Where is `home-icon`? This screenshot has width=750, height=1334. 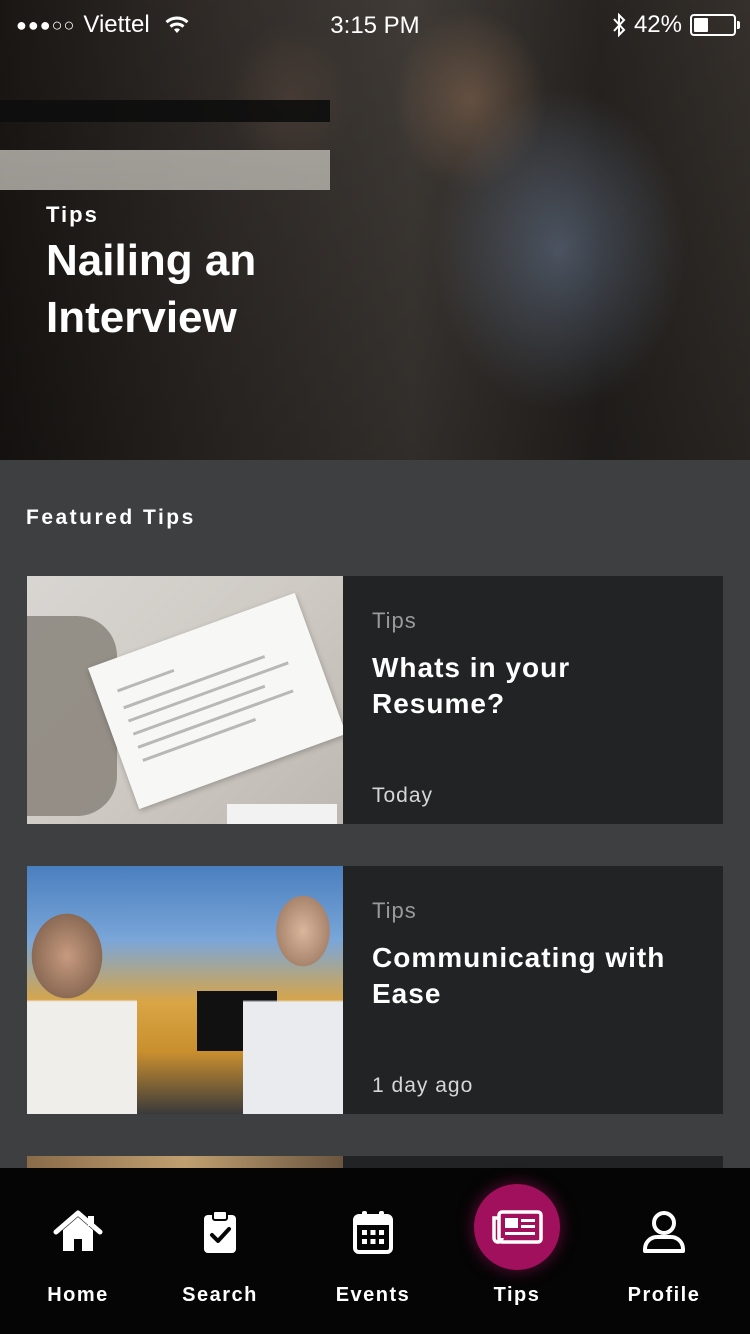
home-icon is located at coordinates (78, 1232).